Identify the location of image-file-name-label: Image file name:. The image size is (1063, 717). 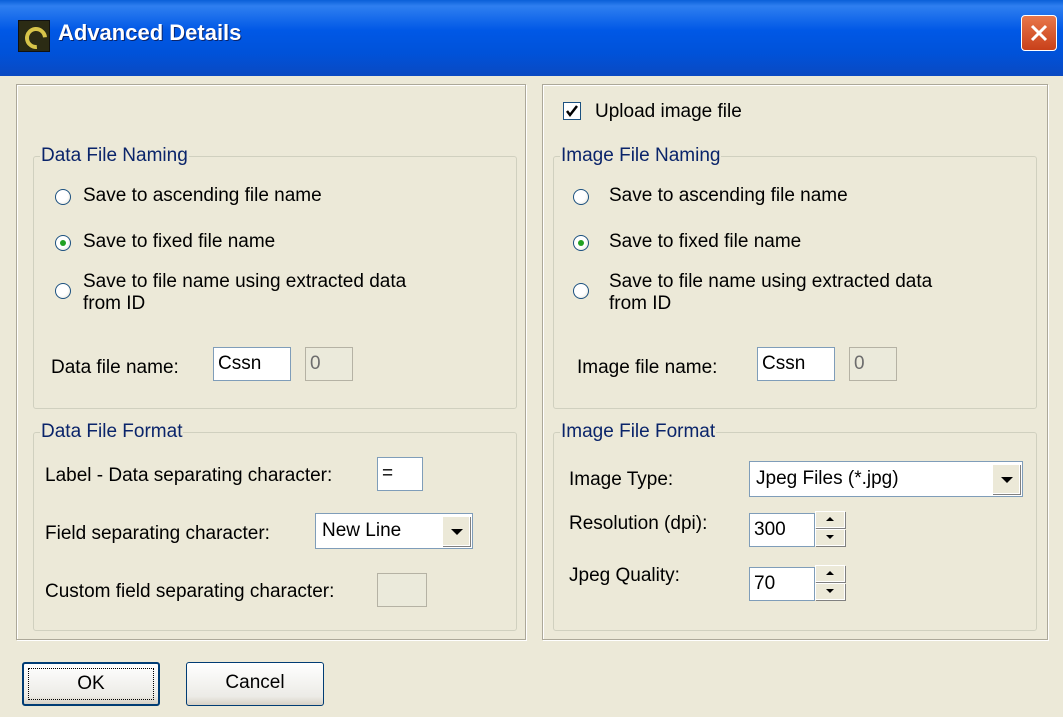
(647, 367).